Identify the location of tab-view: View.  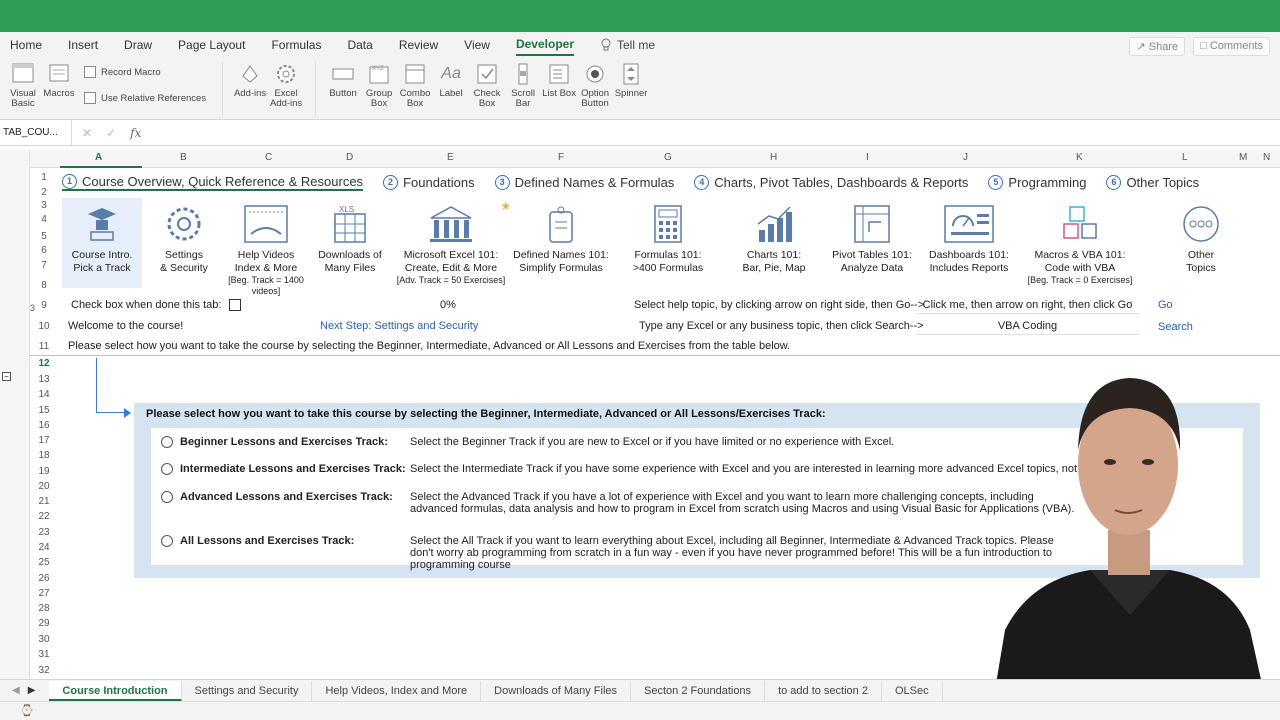
(477, 45).